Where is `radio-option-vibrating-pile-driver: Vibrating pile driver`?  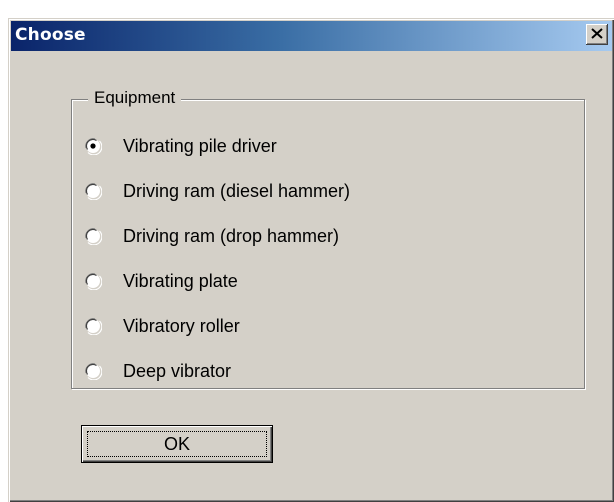
radio-option-vibrating-pile-driver: Vibrating pile driver is located at coordinates (180, 146).